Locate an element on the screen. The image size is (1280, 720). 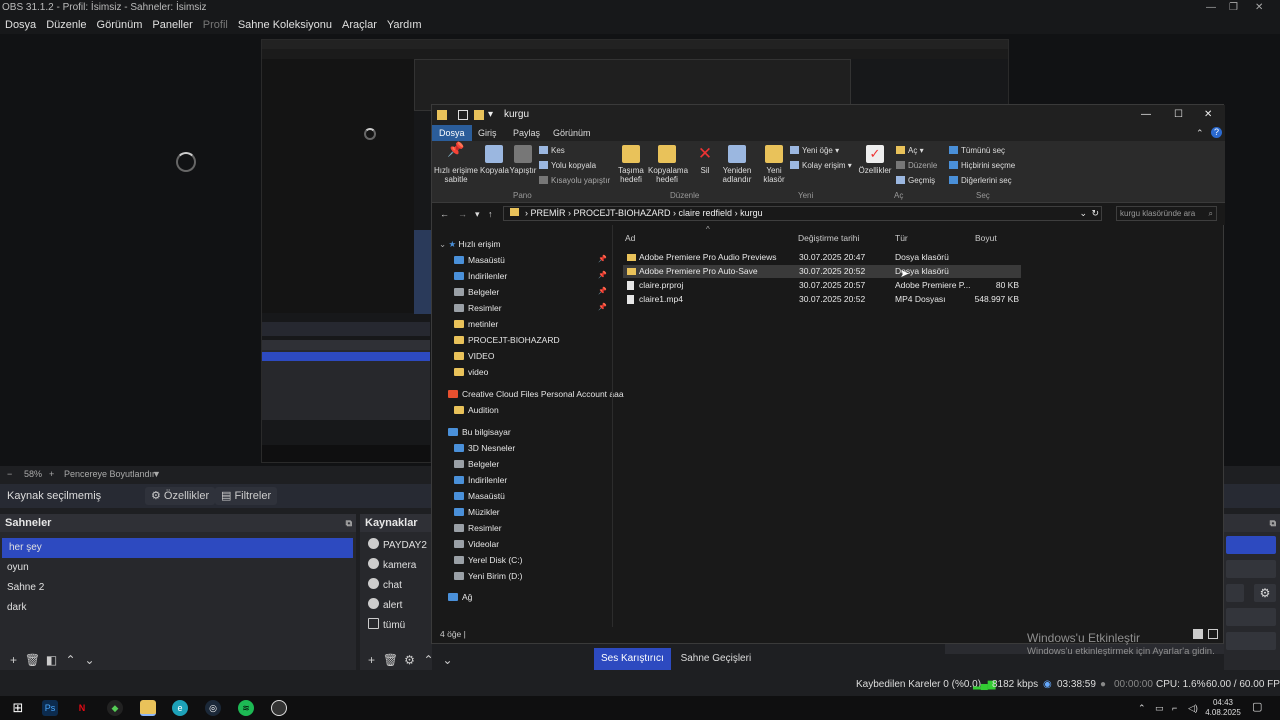
scene-filters-button: ◧ is located at coordinates (51, 660).